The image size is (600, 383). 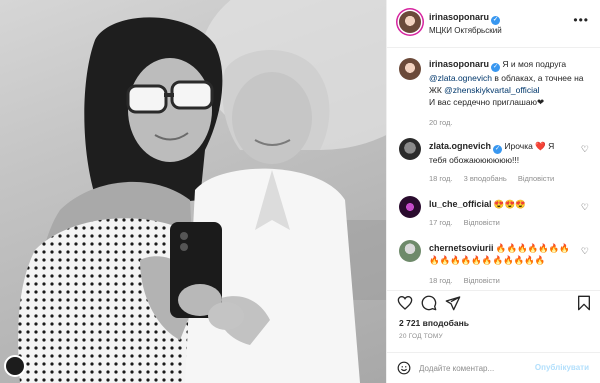 What do you see at coordinates (518, 146) in the screenshot?
I see `comment-text: Ирочка` at bounding box center [518, 146].